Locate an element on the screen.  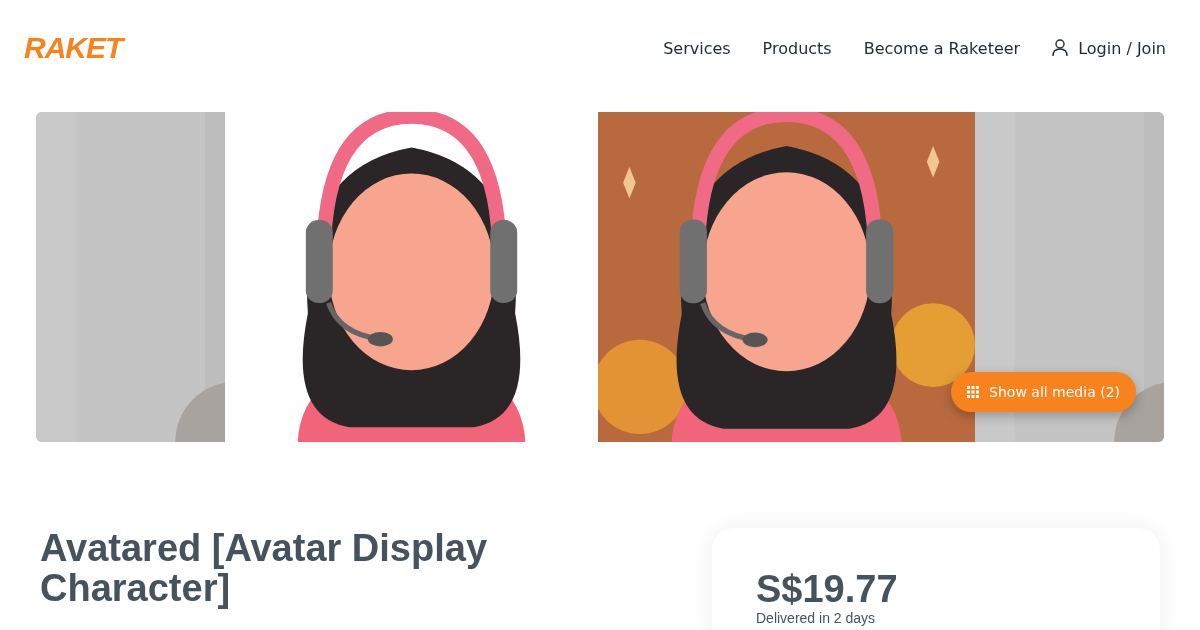
product-title: Avatared [Avatar Display Character] is located at coordinates (264, 569).